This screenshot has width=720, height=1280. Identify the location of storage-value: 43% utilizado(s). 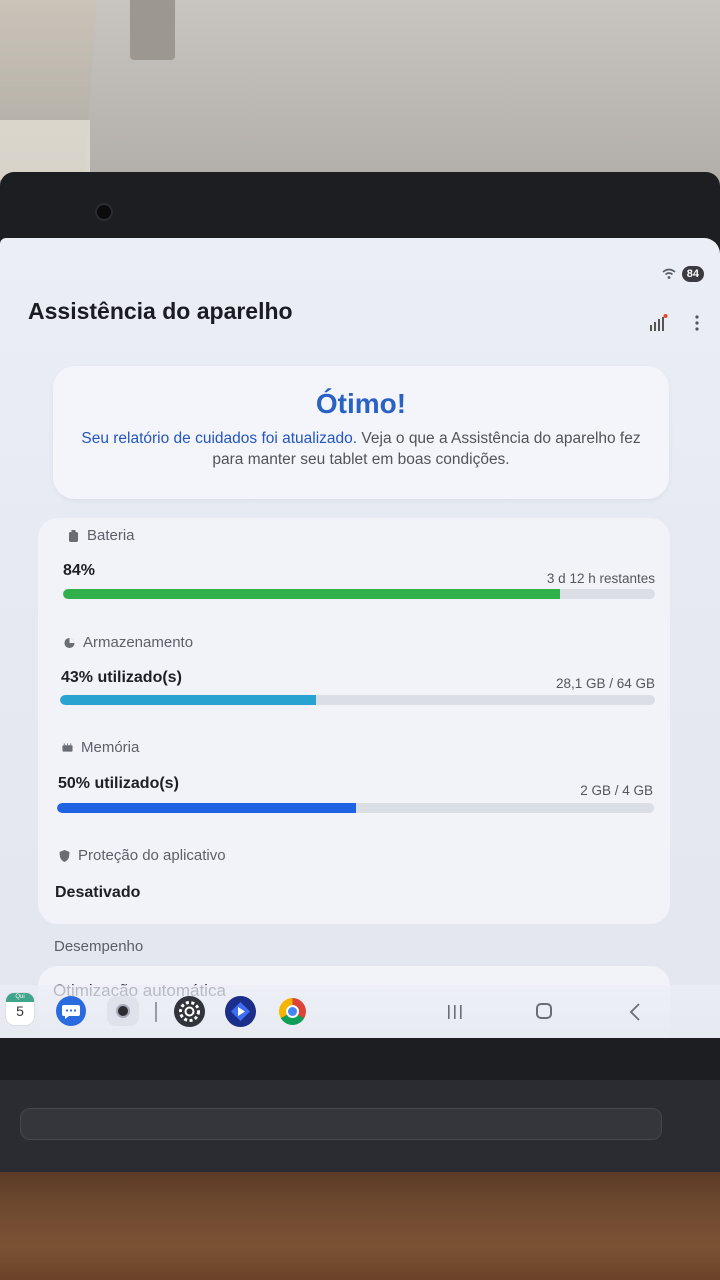
(121, 677).